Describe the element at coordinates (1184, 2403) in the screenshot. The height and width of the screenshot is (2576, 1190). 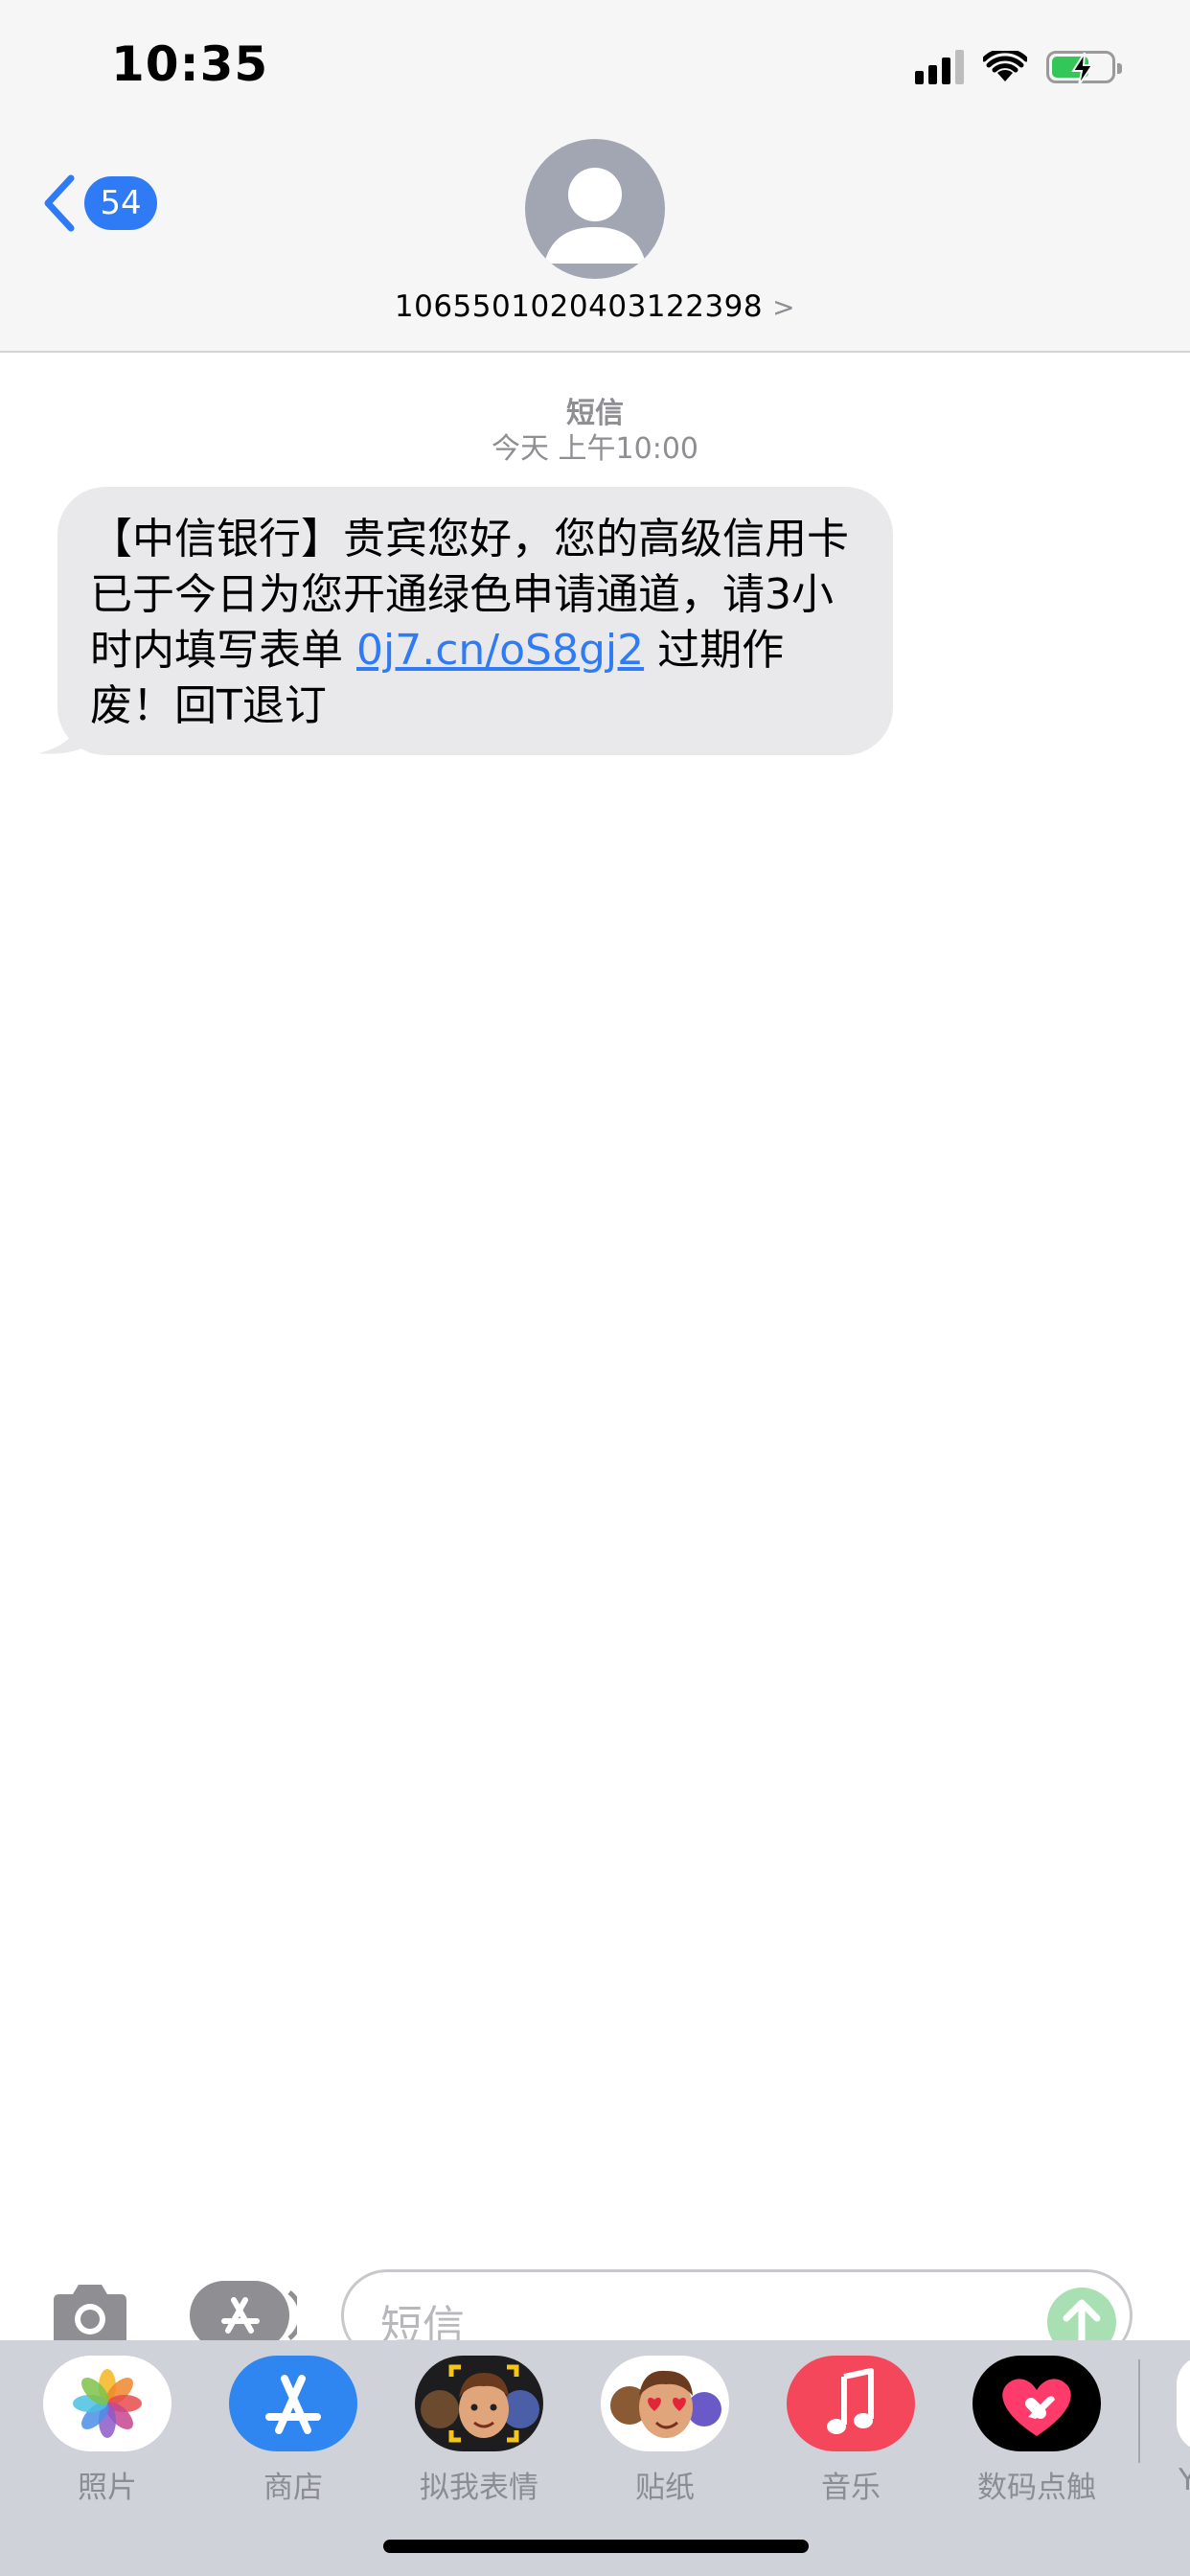
I see `app-partial` at that location.